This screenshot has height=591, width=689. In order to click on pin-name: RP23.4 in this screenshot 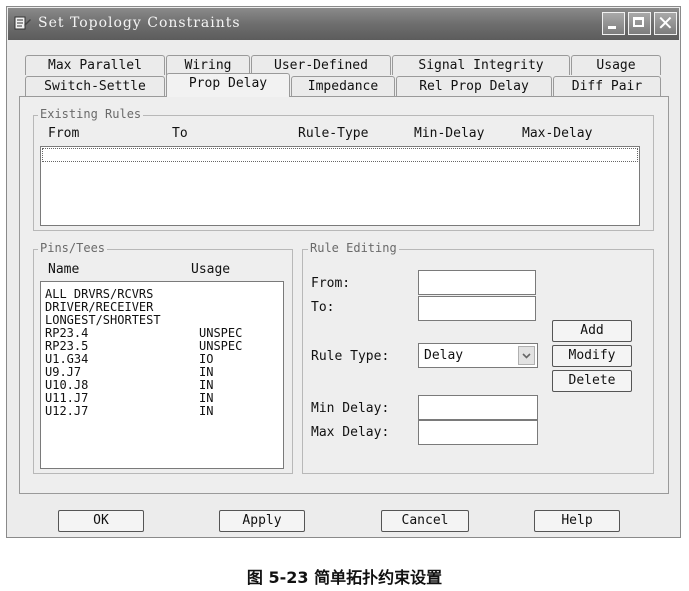, I will do `click(67, 333)`.